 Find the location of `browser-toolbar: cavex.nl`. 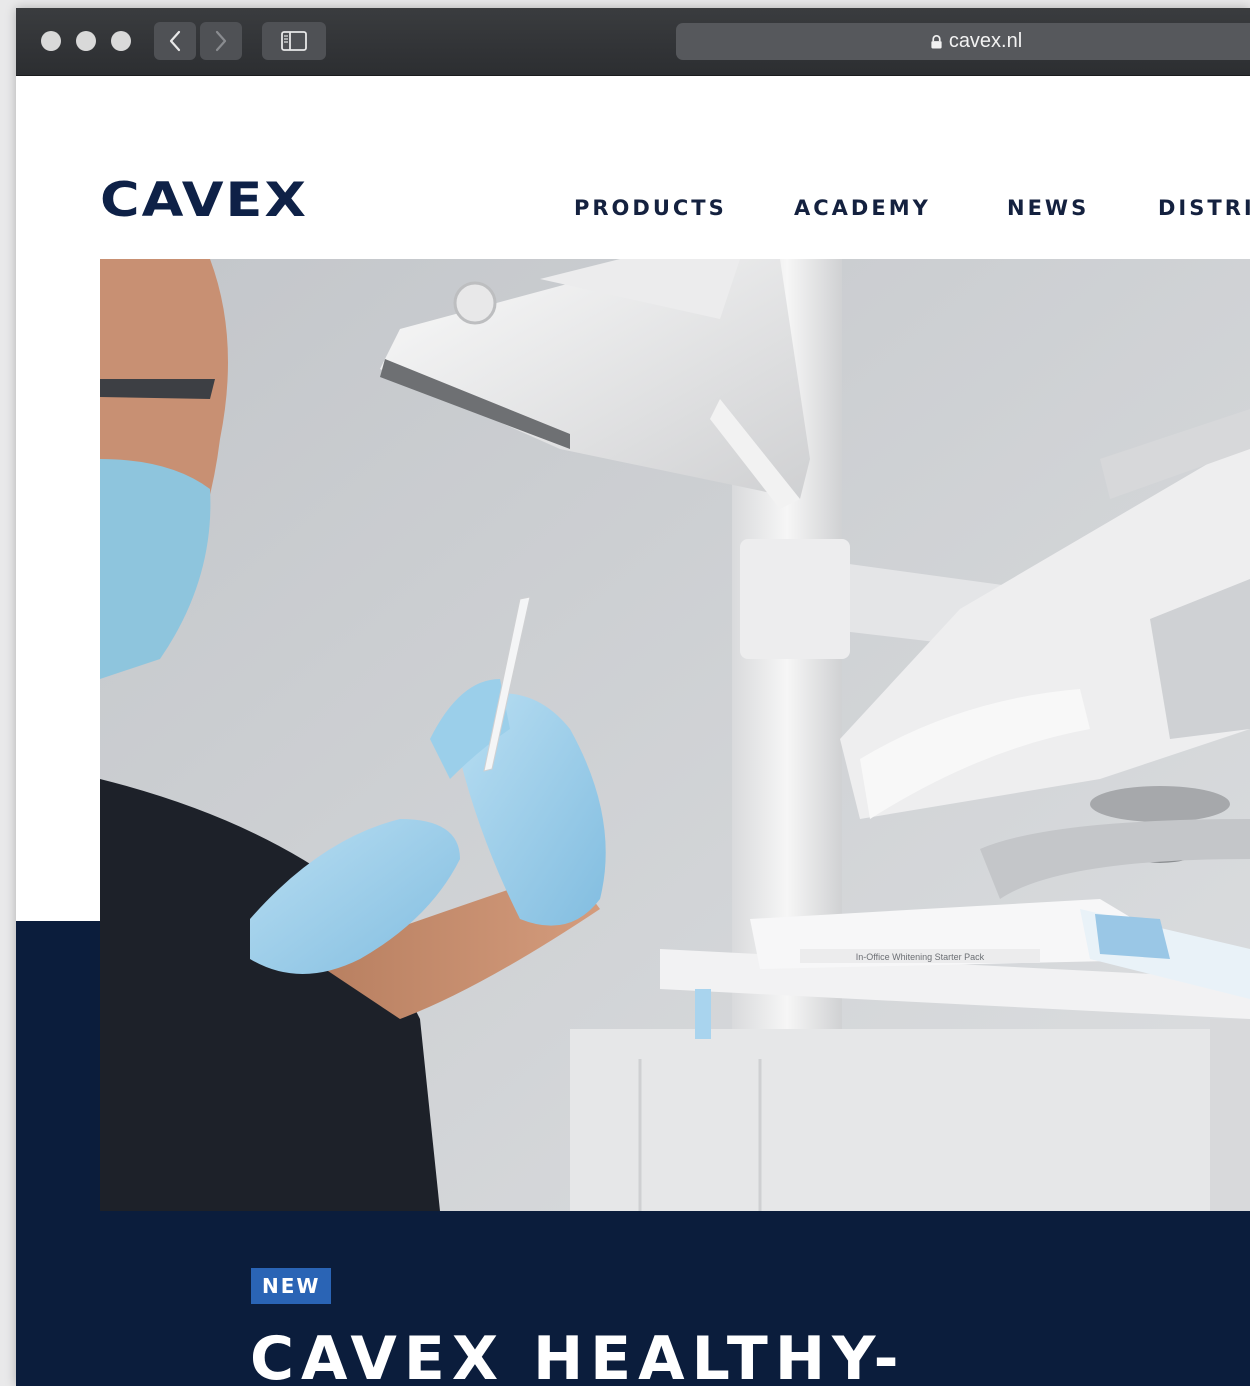

browser-toolbar: cavex.nl is located at coordinates (633, 42).